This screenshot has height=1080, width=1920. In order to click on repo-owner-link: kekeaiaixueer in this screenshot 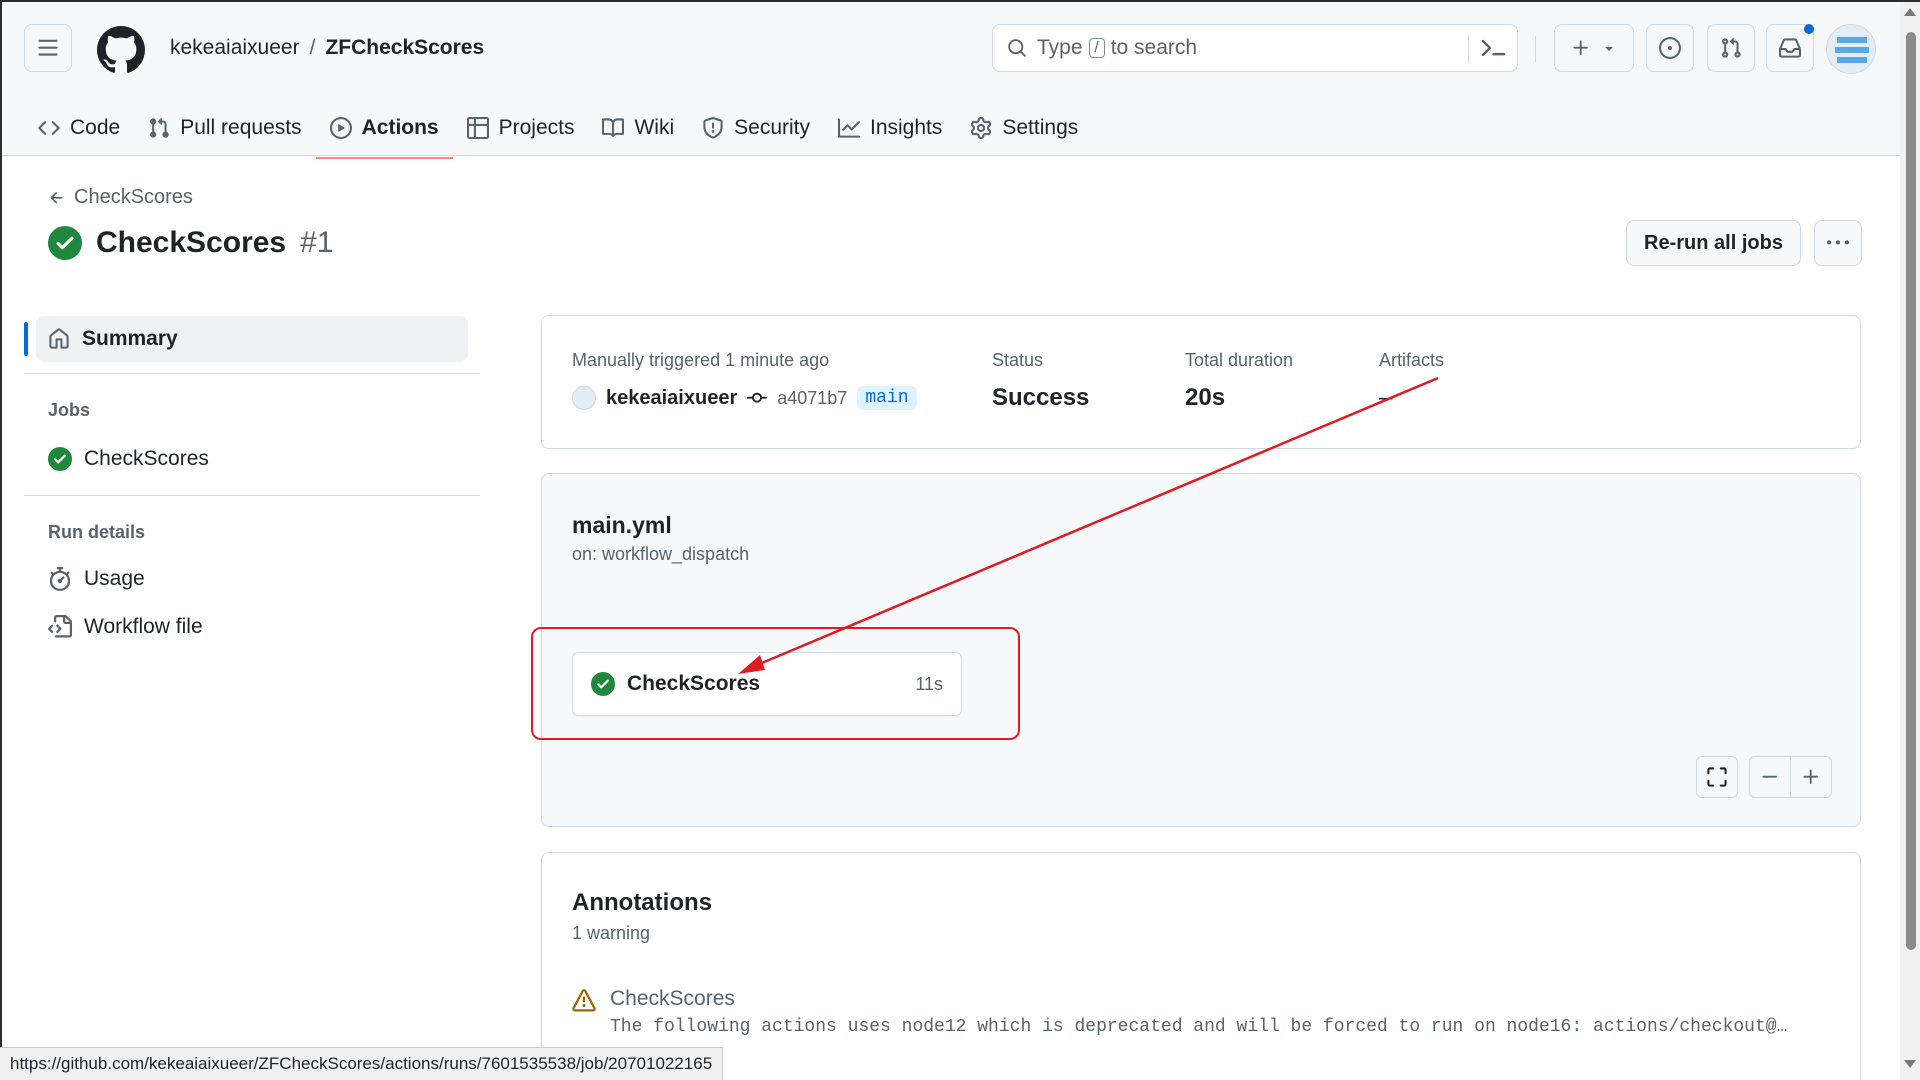, I will do `click(235, 47)`.